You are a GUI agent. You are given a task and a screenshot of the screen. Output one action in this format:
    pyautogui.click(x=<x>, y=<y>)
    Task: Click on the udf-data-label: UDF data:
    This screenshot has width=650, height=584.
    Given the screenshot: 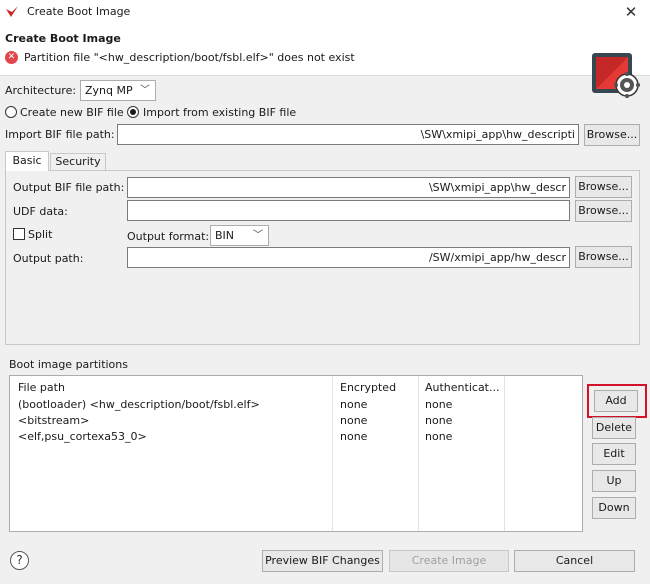 What is the action you would take?
    pyautogui.click(x=40, y=211)
    